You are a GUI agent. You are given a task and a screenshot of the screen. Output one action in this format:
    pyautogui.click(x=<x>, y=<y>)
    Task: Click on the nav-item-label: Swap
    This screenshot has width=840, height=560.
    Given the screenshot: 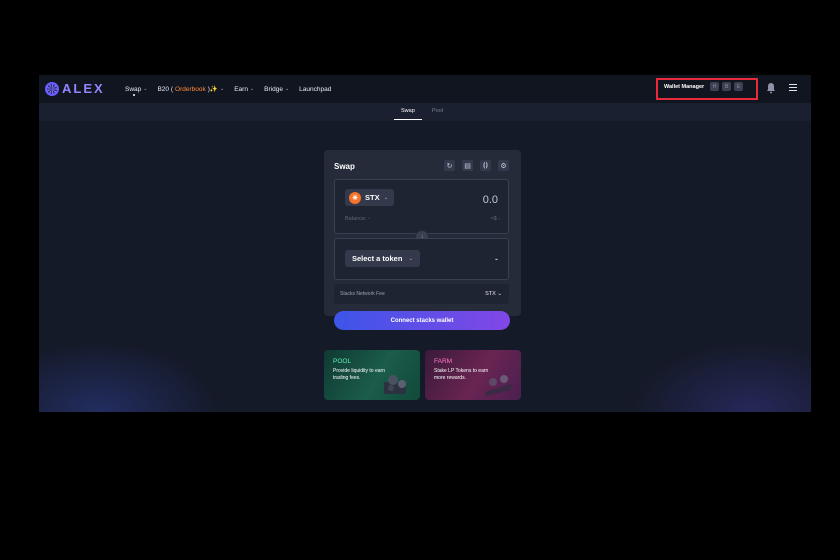 What is the action you would take?
    pyautogui.click(x=133, y=89)
    